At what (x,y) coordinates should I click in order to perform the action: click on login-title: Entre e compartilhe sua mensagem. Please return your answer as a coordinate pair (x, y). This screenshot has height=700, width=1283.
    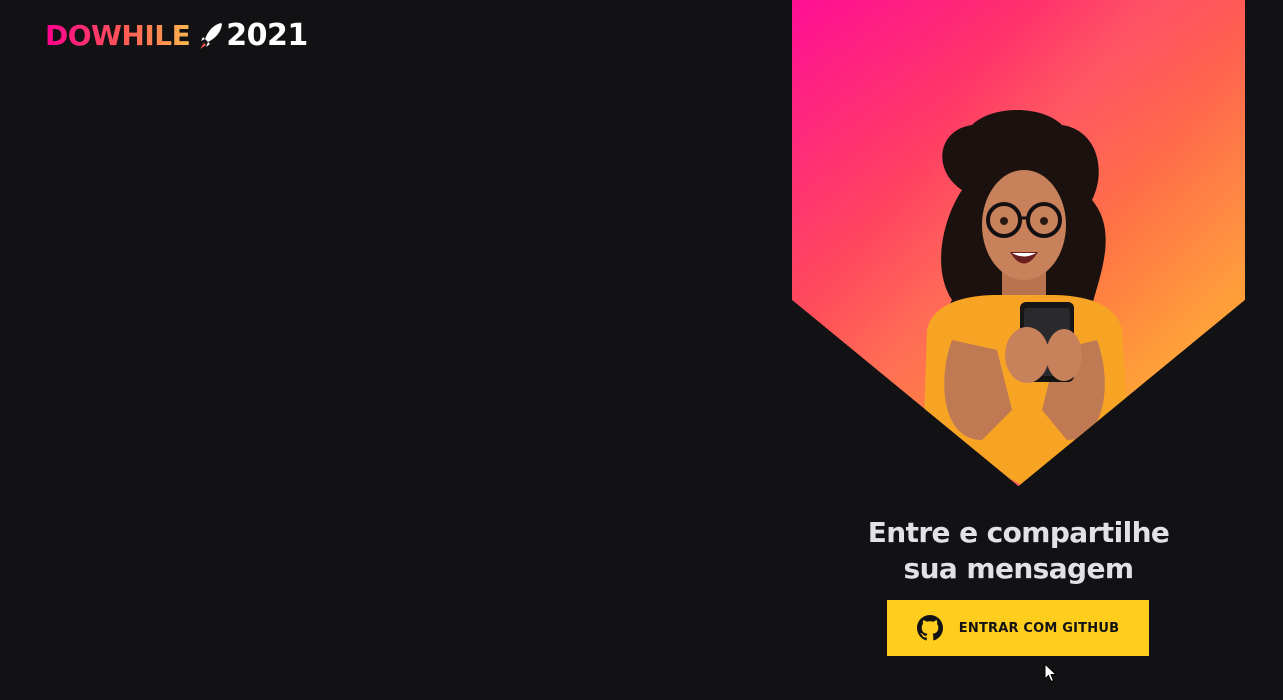
    Looking at the image, I should click on (1018, 551).